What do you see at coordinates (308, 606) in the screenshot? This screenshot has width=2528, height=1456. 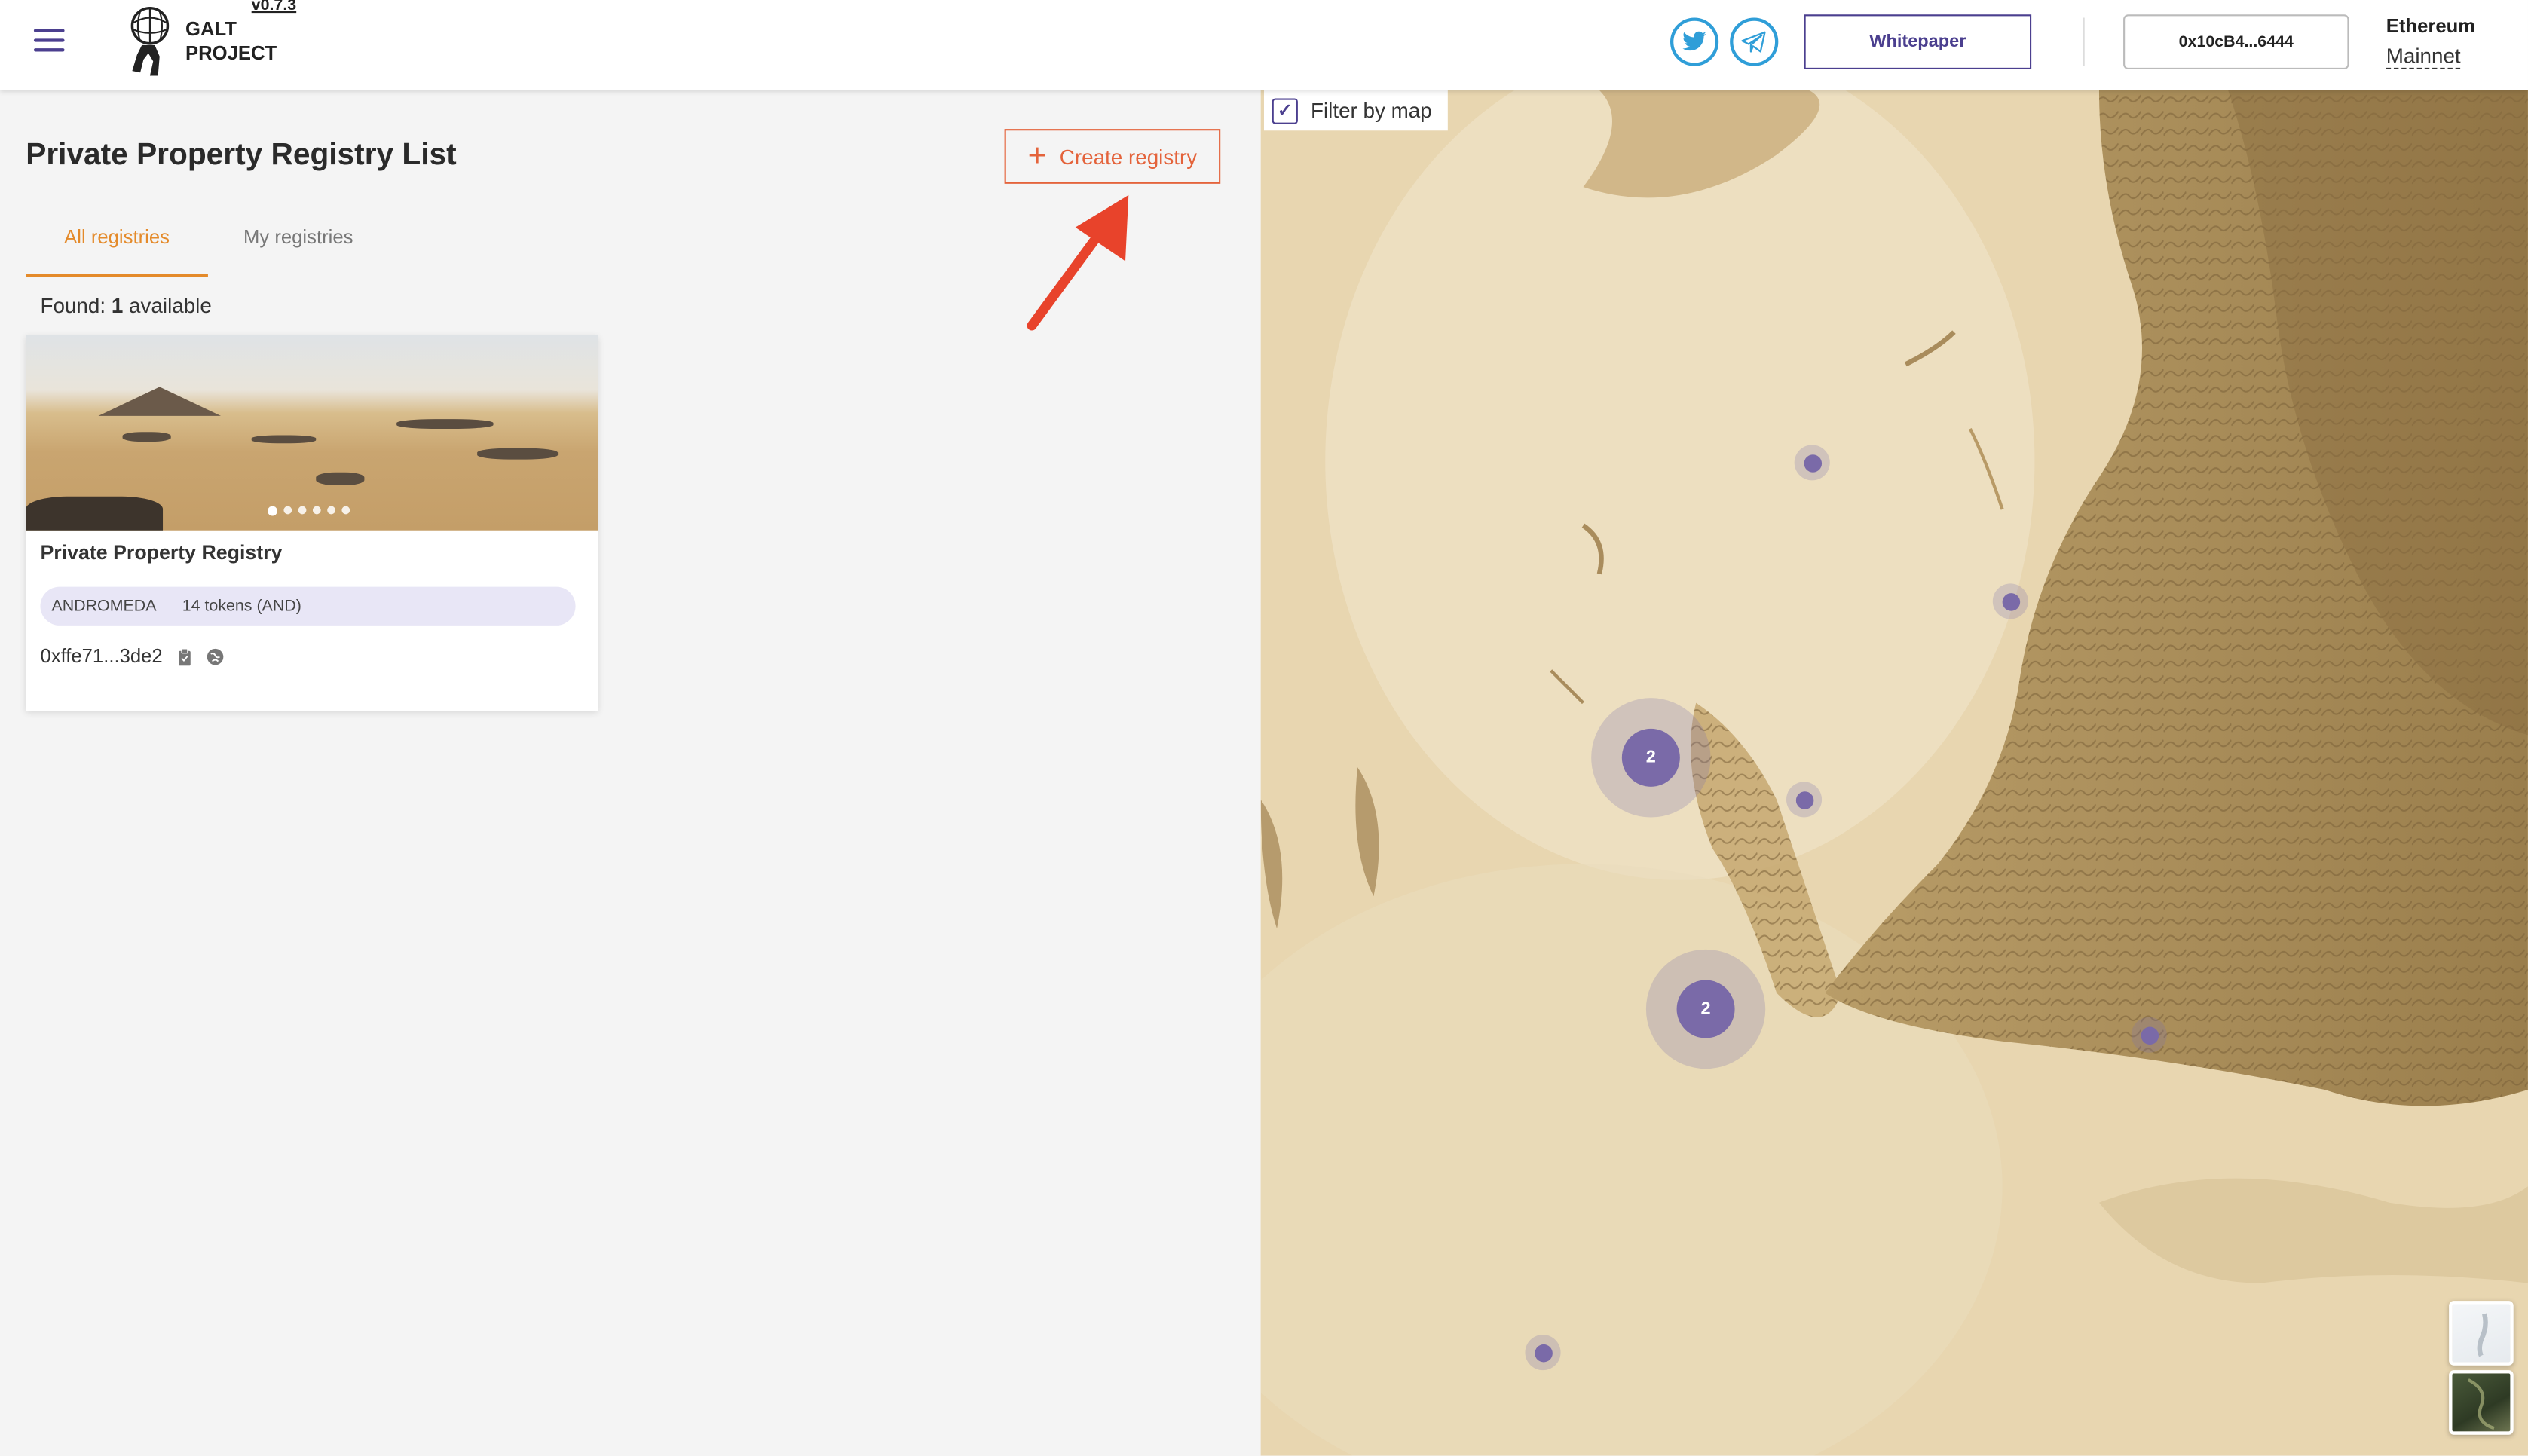 I see `token-info-pill: ANDROMEDA 14 tokens (AND)` at bounding box center [308, 606].